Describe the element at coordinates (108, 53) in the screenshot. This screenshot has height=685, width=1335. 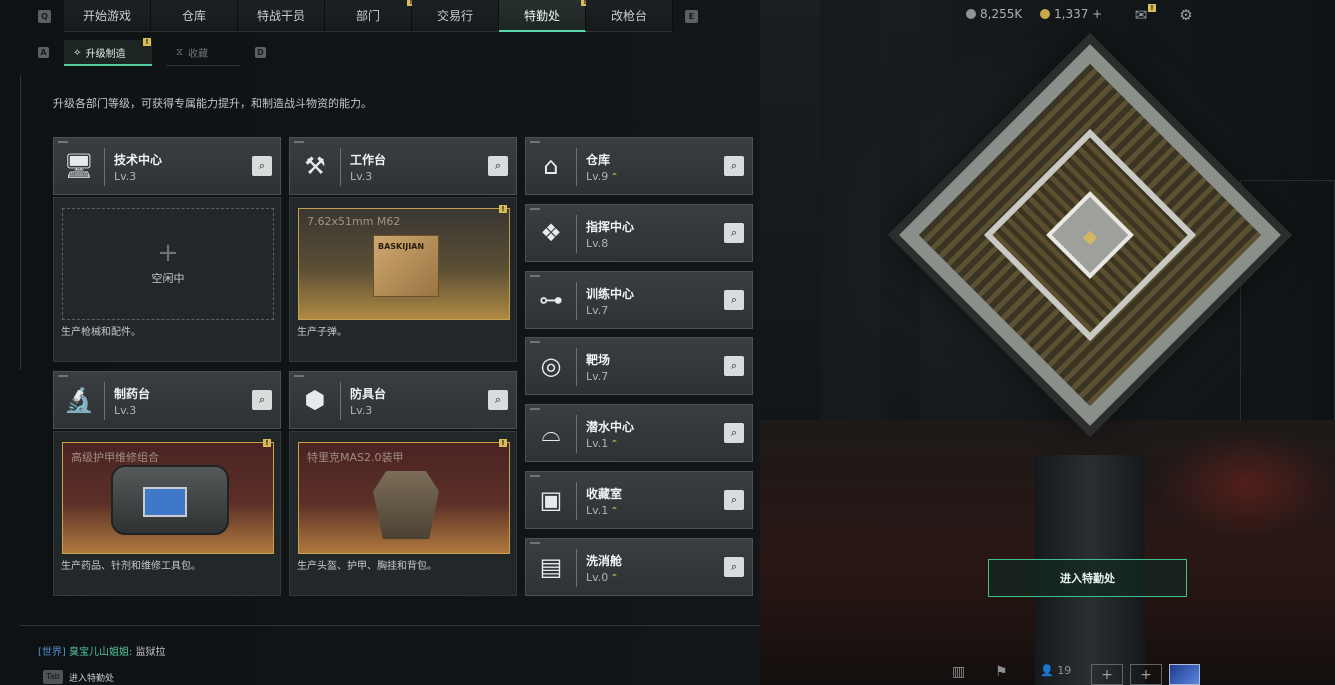
I see `subtab-upgrade-craft: ⟡ 升级制造` at that location.